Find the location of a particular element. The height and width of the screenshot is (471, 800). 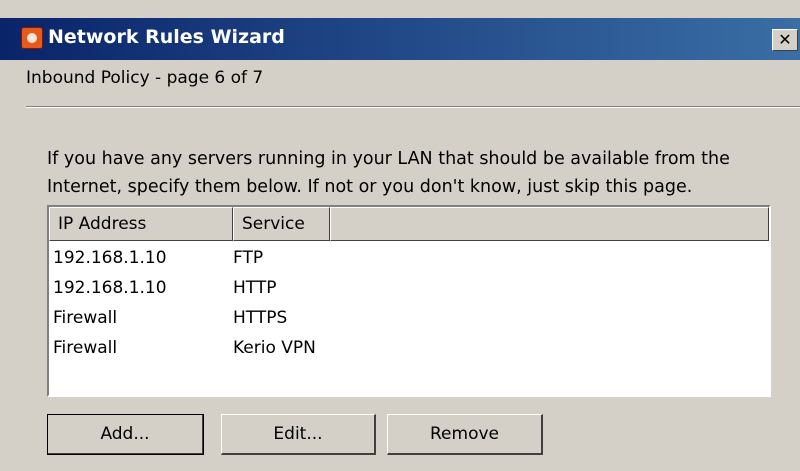

list-header: IP Address Service is located at coordinates (409, 224).